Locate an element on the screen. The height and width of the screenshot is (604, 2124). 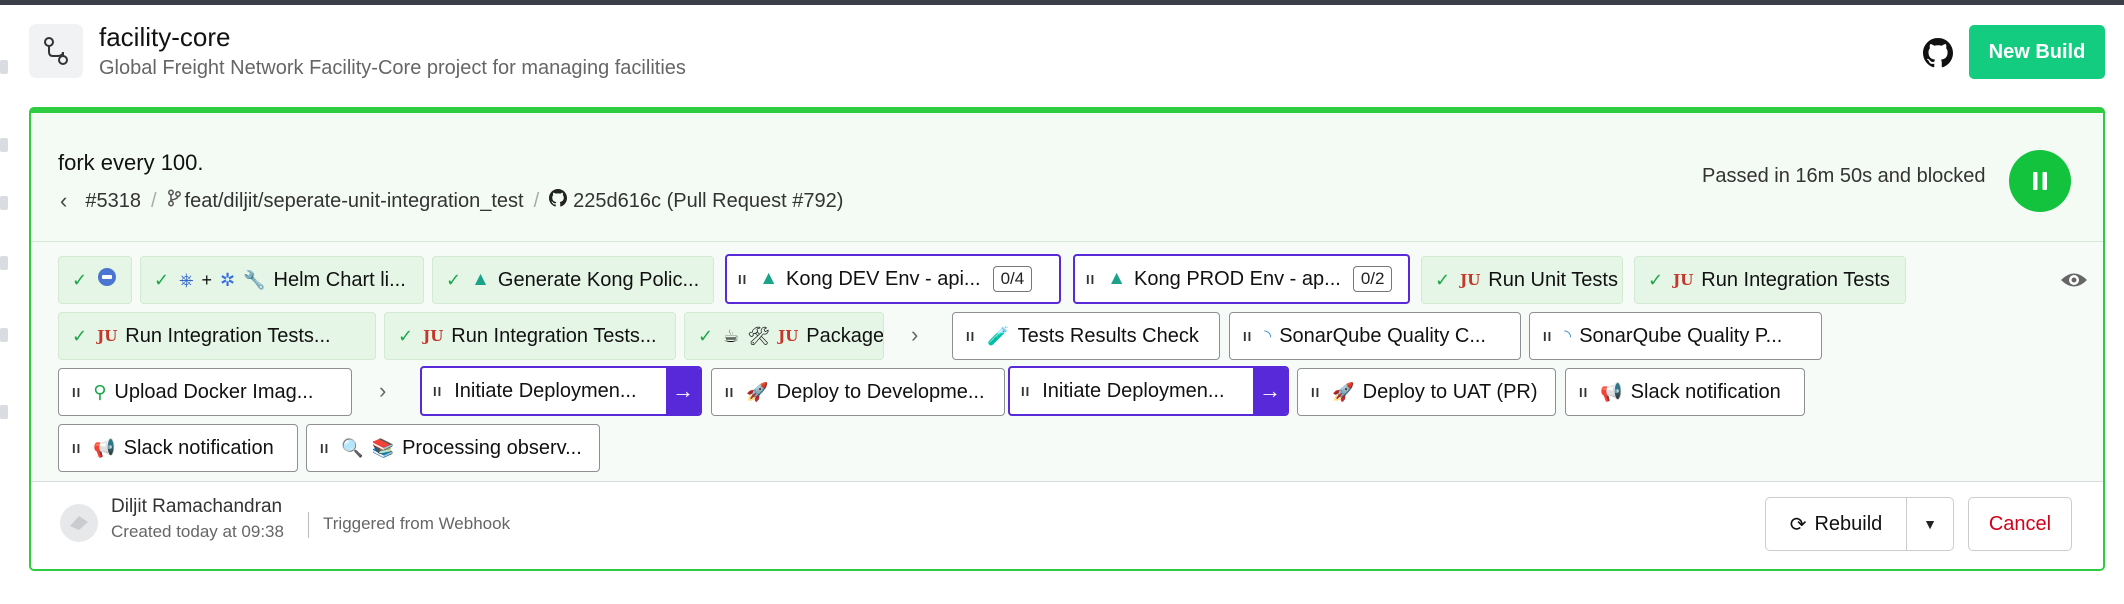
job-count-badge: 0/4 is located at coordinates (1012, 279).